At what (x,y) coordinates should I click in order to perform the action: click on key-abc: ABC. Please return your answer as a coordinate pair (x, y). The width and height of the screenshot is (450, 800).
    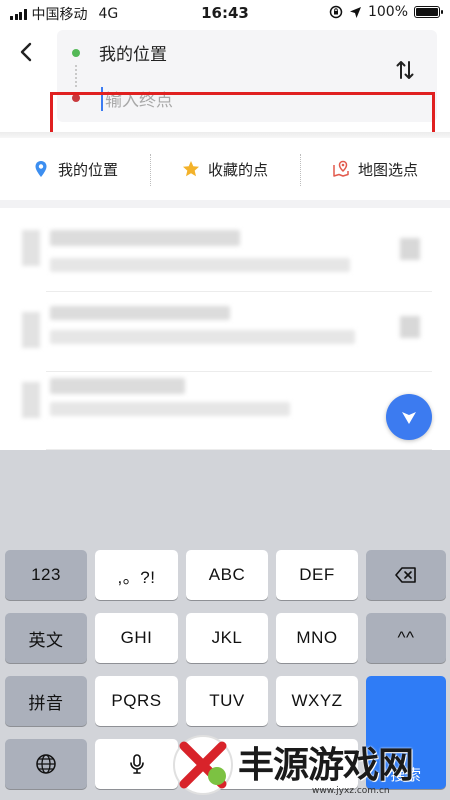
    Looking at the image, I should click on (227, 575).